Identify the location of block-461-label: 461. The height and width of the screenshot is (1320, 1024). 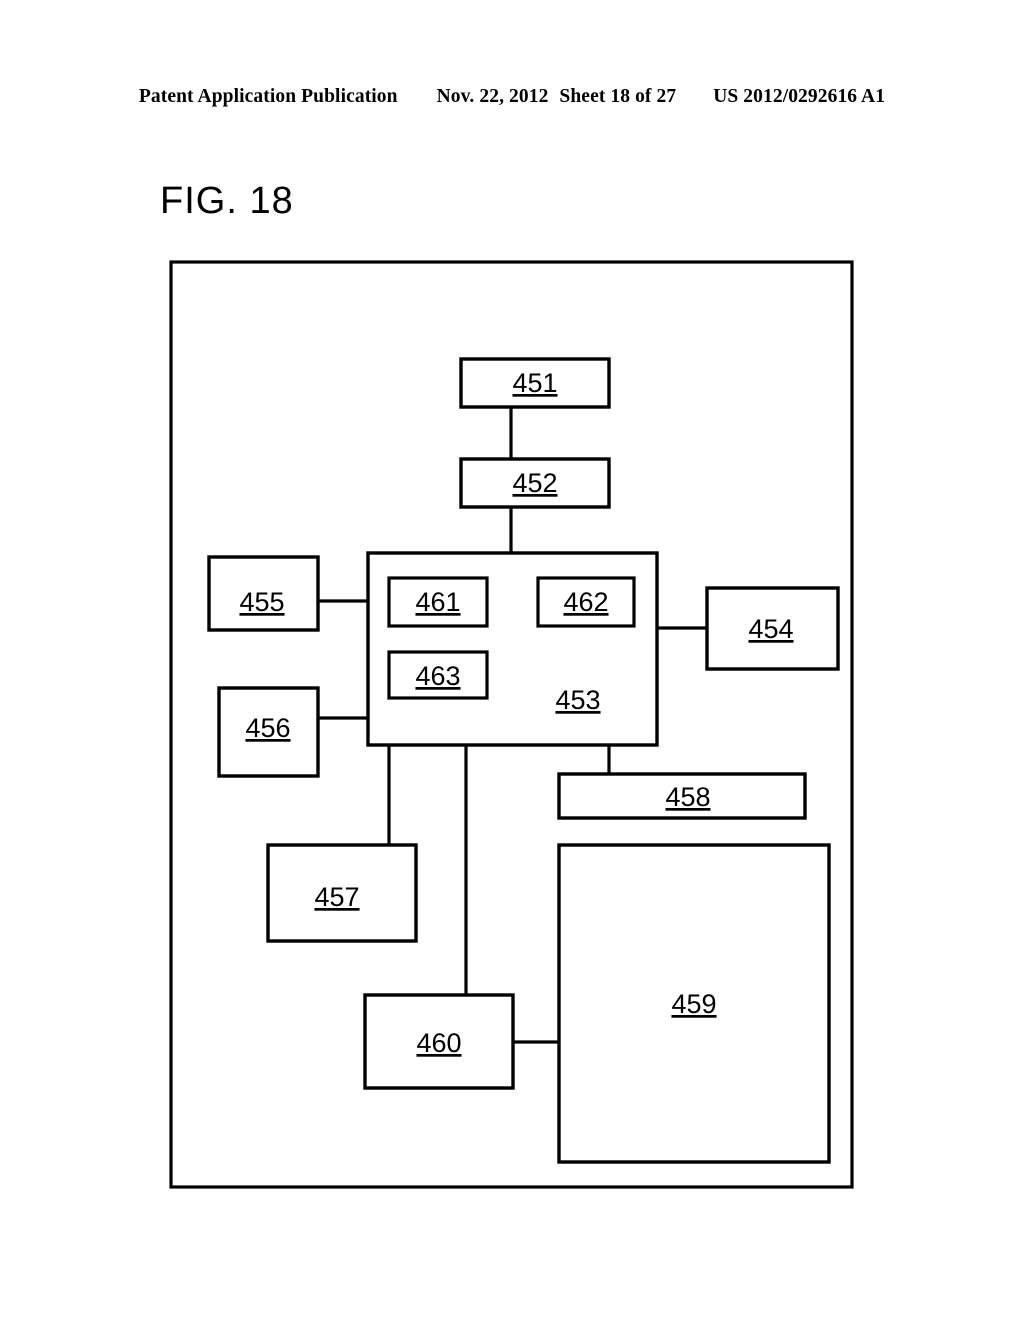
(437, 602).